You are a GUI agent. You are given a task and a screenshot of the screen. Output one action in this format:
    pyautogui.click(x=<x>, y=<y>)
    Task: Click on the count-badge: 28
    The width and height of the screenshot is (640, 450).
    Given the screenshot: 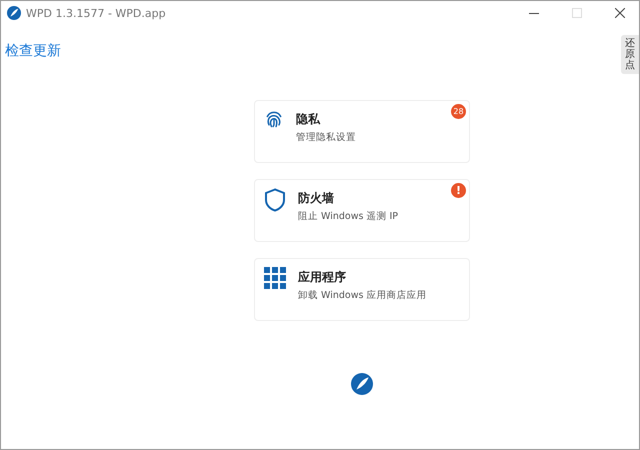 What is the action you would take?
    pyautogui.click(x=458, y=111)
    